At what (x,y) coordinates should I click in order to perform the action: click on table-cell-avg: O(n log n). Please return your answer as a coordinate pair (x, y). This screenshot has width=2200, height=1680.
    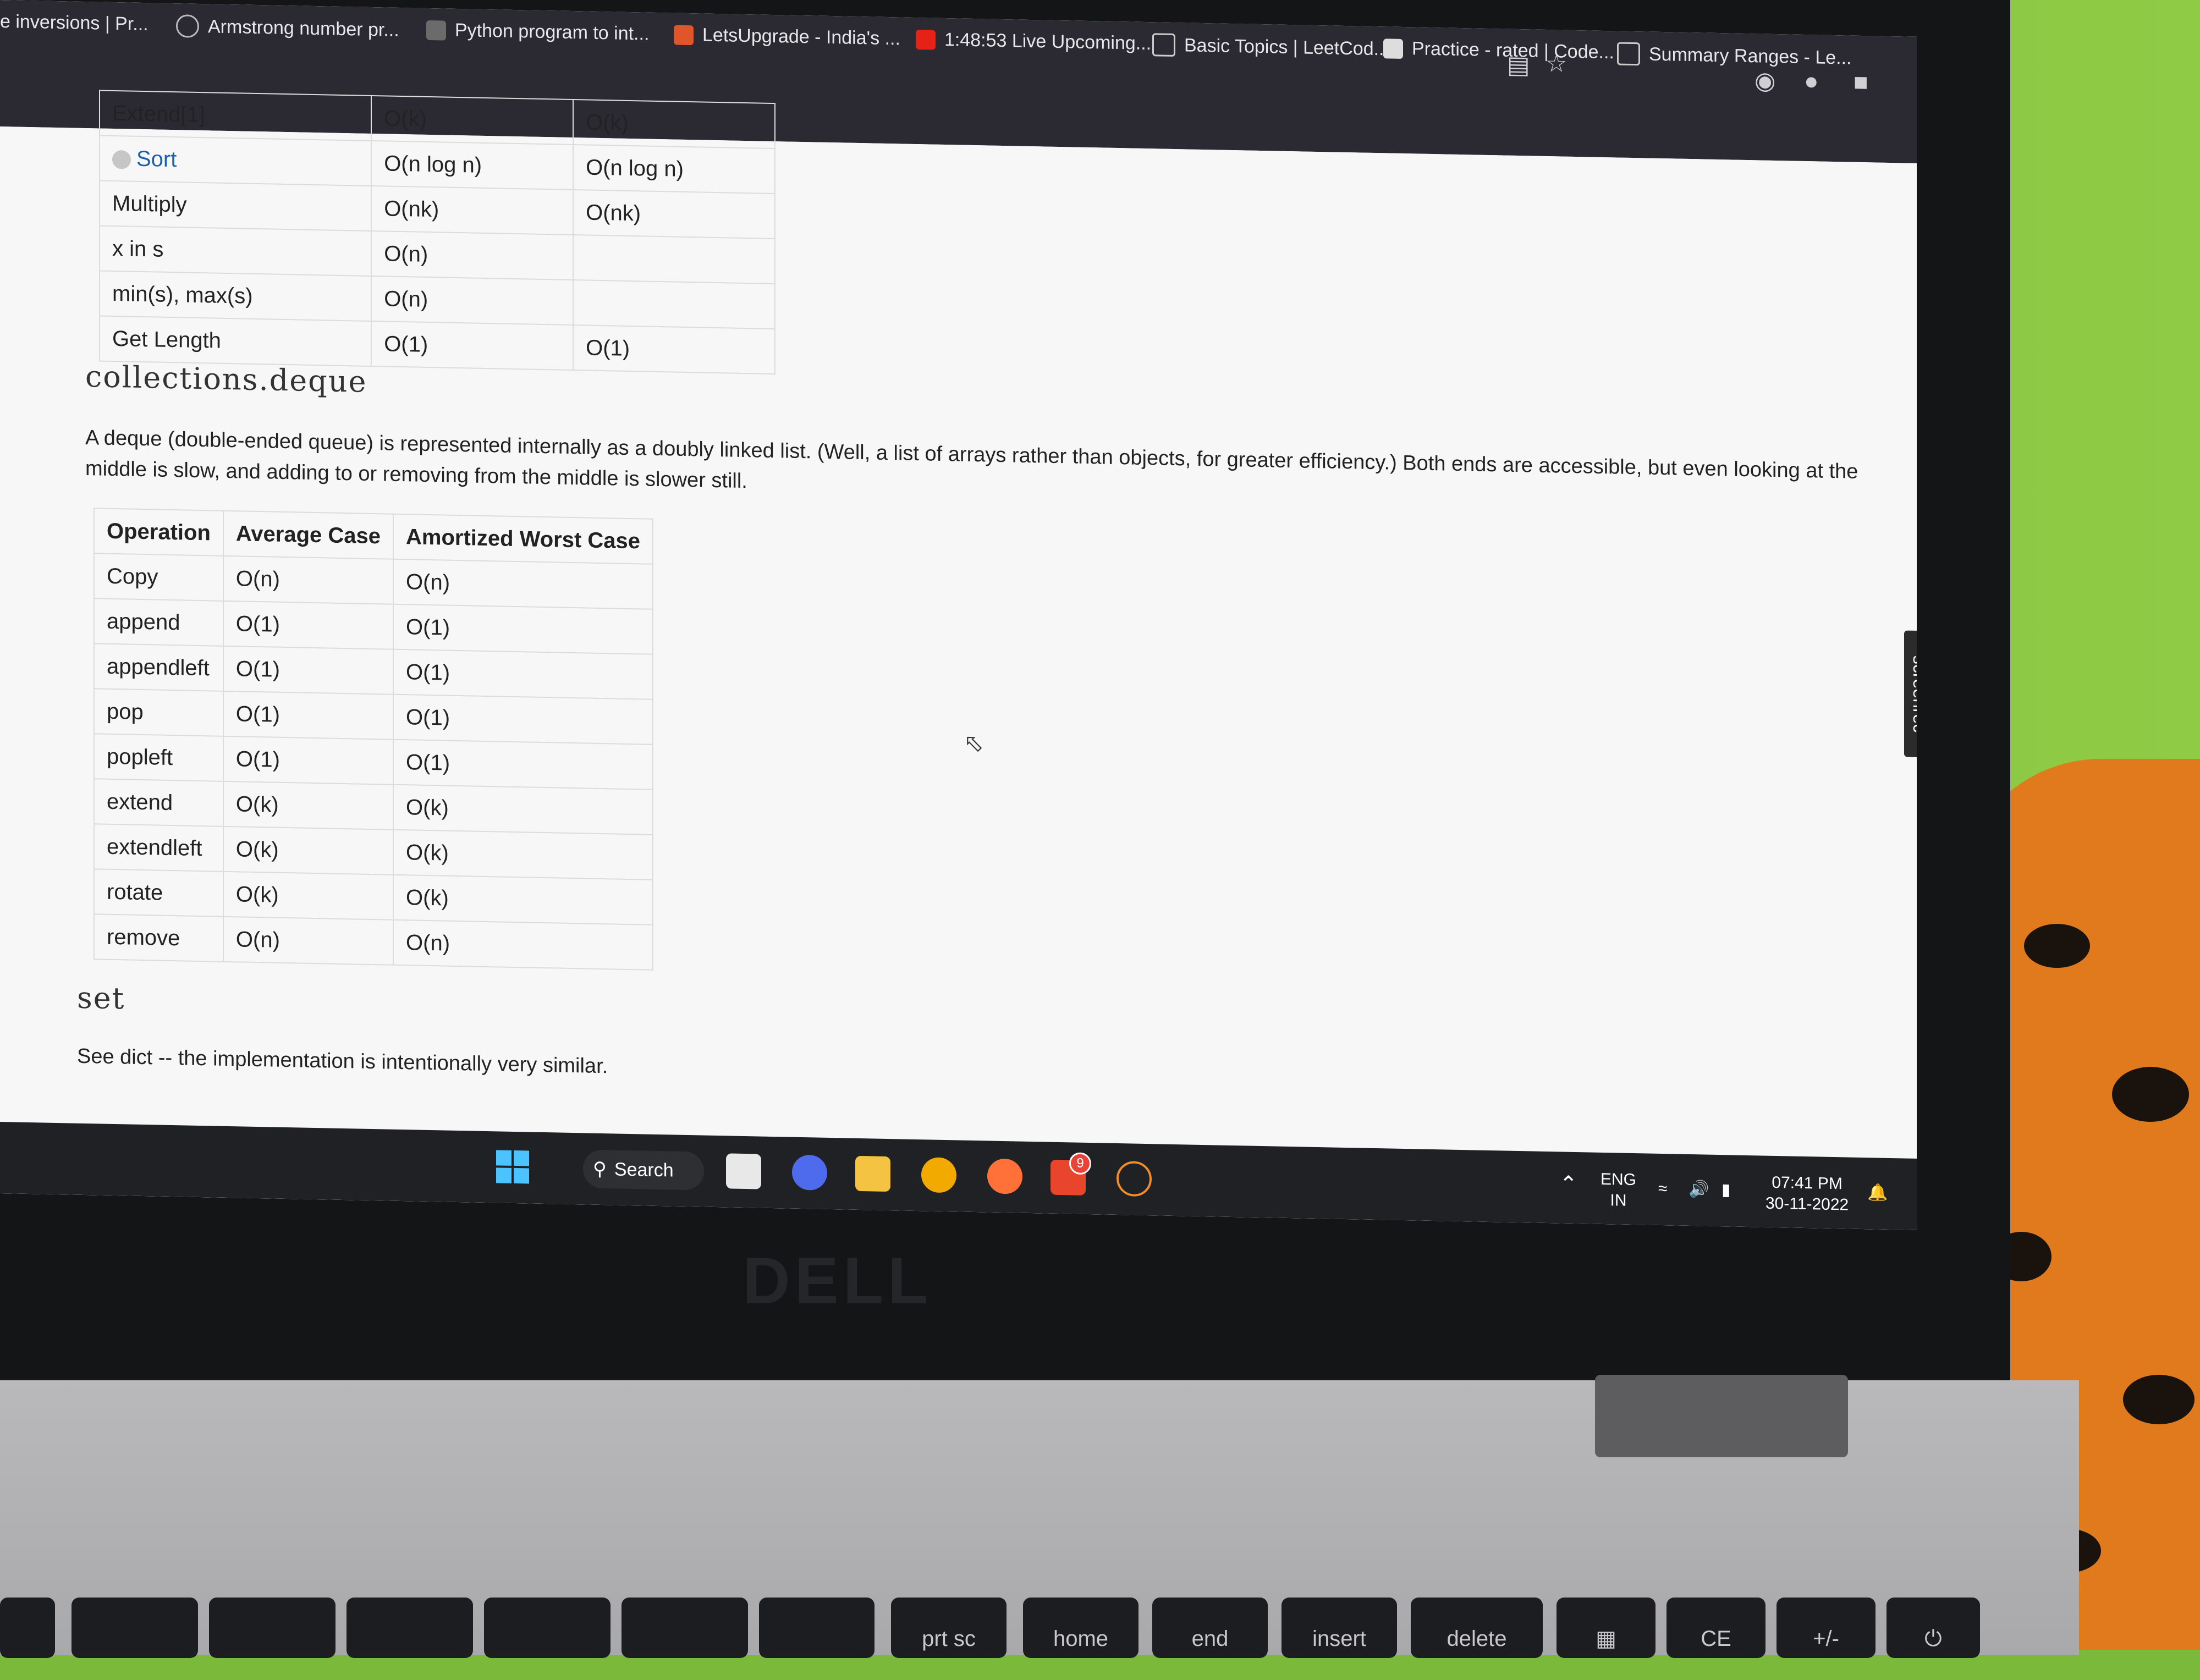
    Looking at the image, I should click on (472, 165).